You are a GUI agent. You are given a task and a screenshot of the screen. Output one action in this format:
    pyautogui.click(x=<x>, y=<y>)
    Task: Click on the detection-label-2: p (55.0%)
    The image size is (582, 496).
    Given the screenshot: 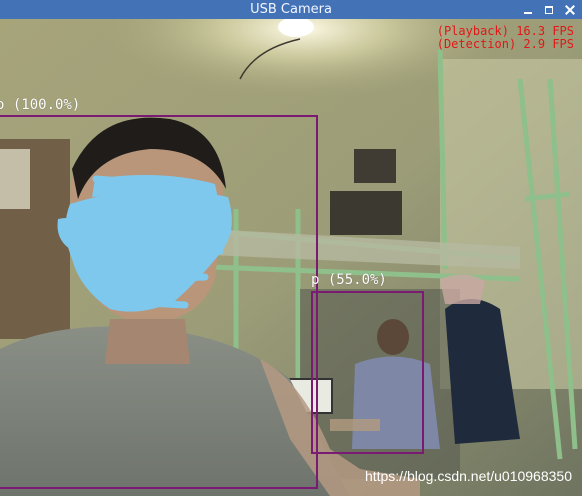 What is the action you would take?
    pyautogui.click(x=349, y=280)
    